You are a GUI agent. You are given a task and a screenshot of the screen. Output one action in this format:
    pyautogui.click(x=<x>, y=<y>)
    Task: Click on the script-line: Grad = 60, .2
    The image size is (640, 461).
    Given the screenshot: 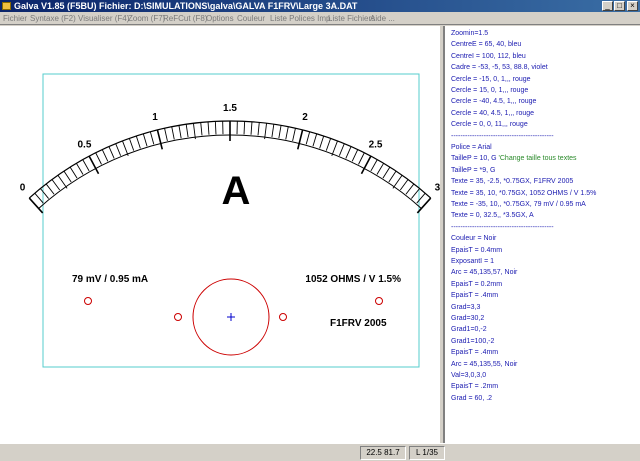 What is the action you would take?
    pyautogui.click(x=471, y=398)
    